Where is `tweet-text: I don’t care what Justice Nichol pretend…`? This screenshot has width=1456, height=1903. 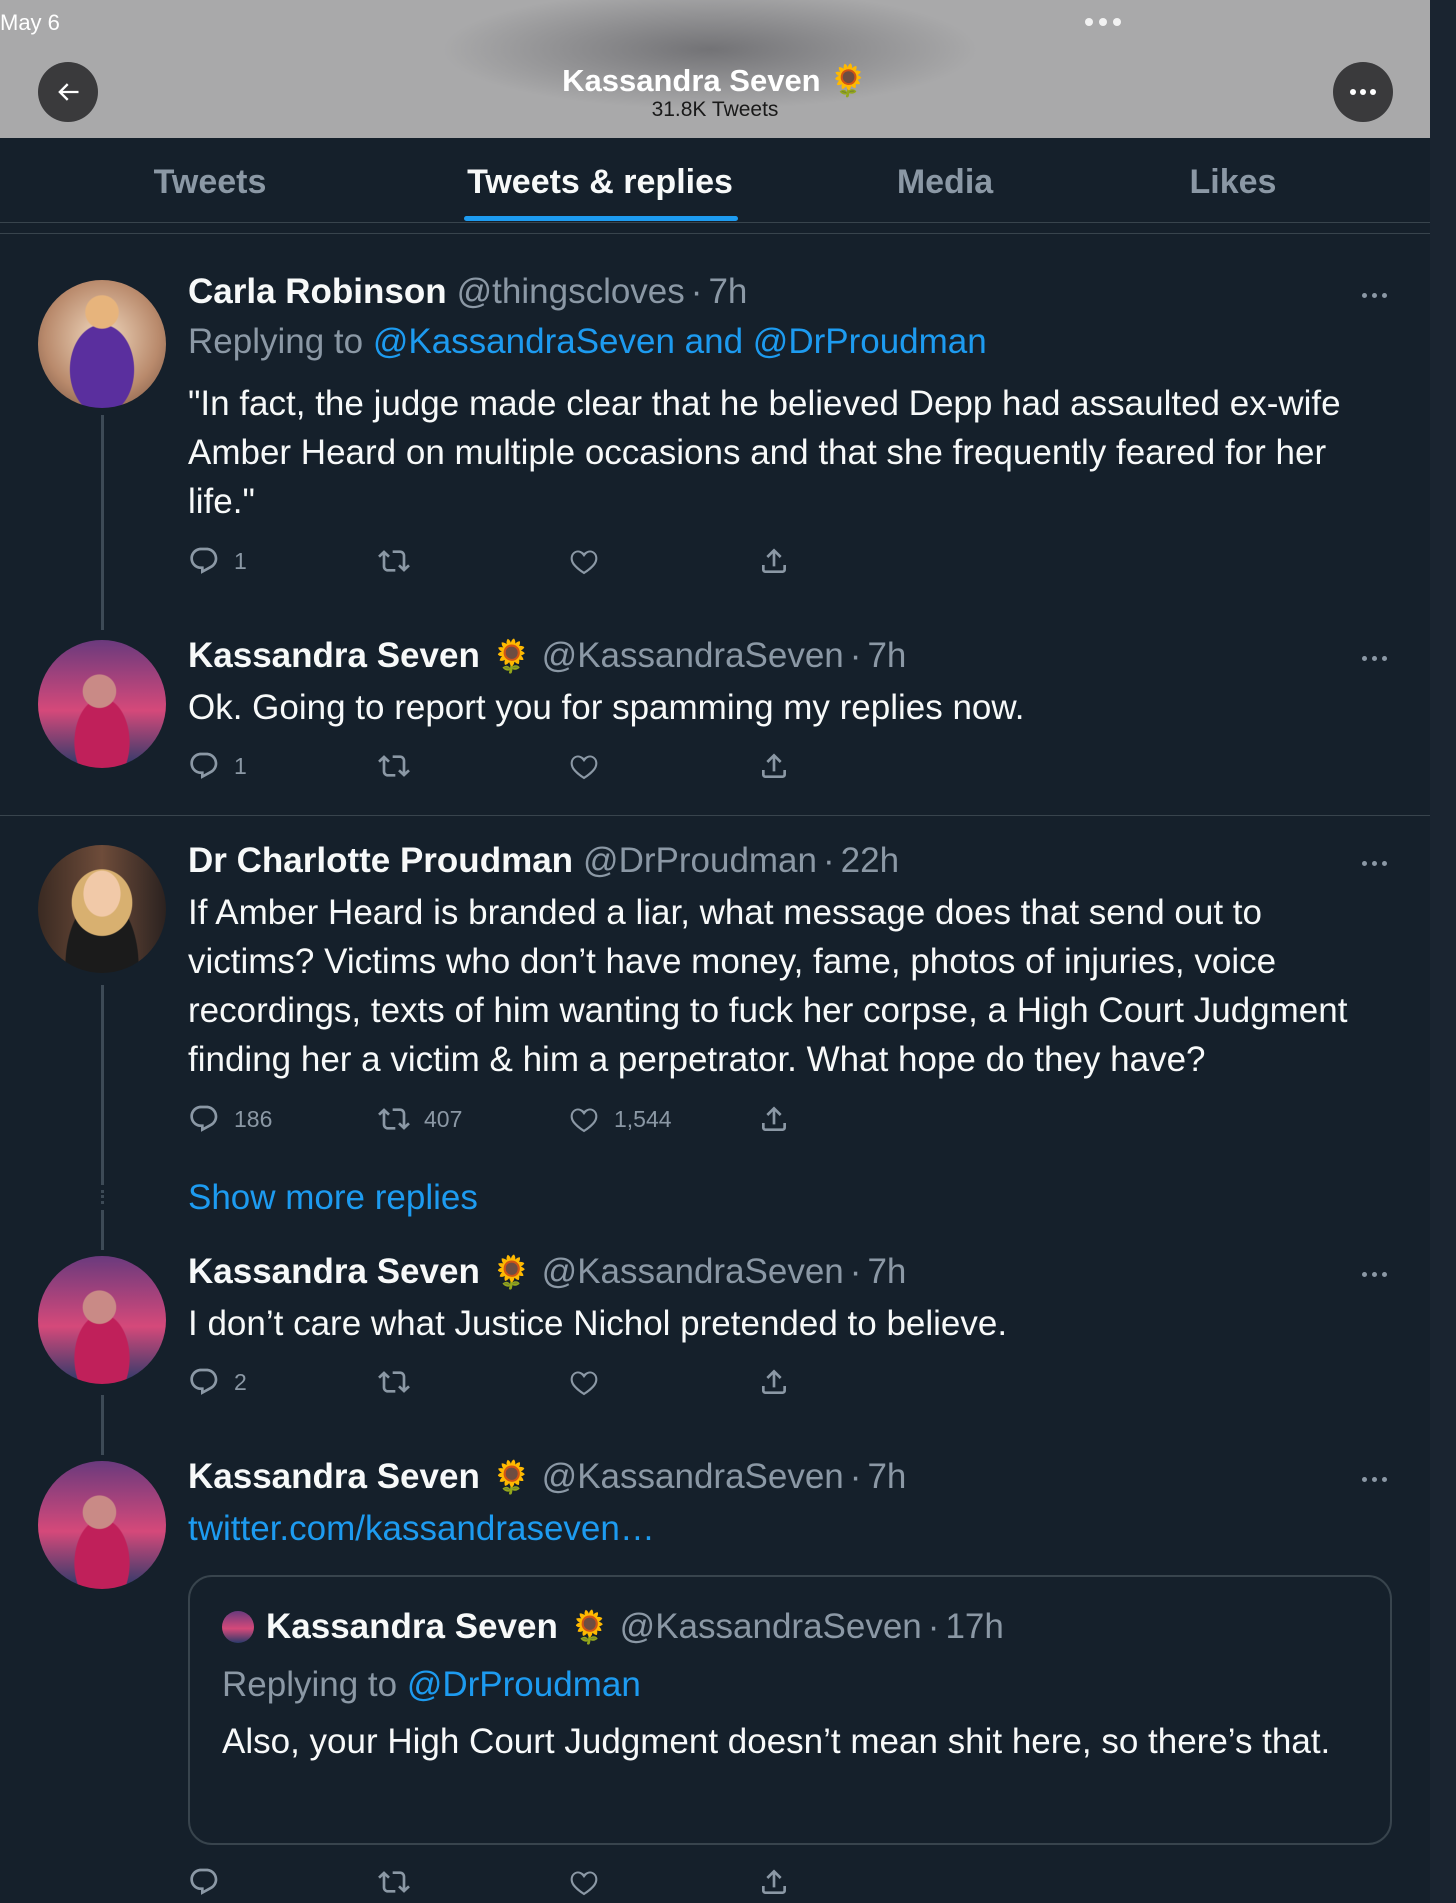
tweet-text: I don’t care what Justice Nichol pretend… is located at coordinates (598, 1323).